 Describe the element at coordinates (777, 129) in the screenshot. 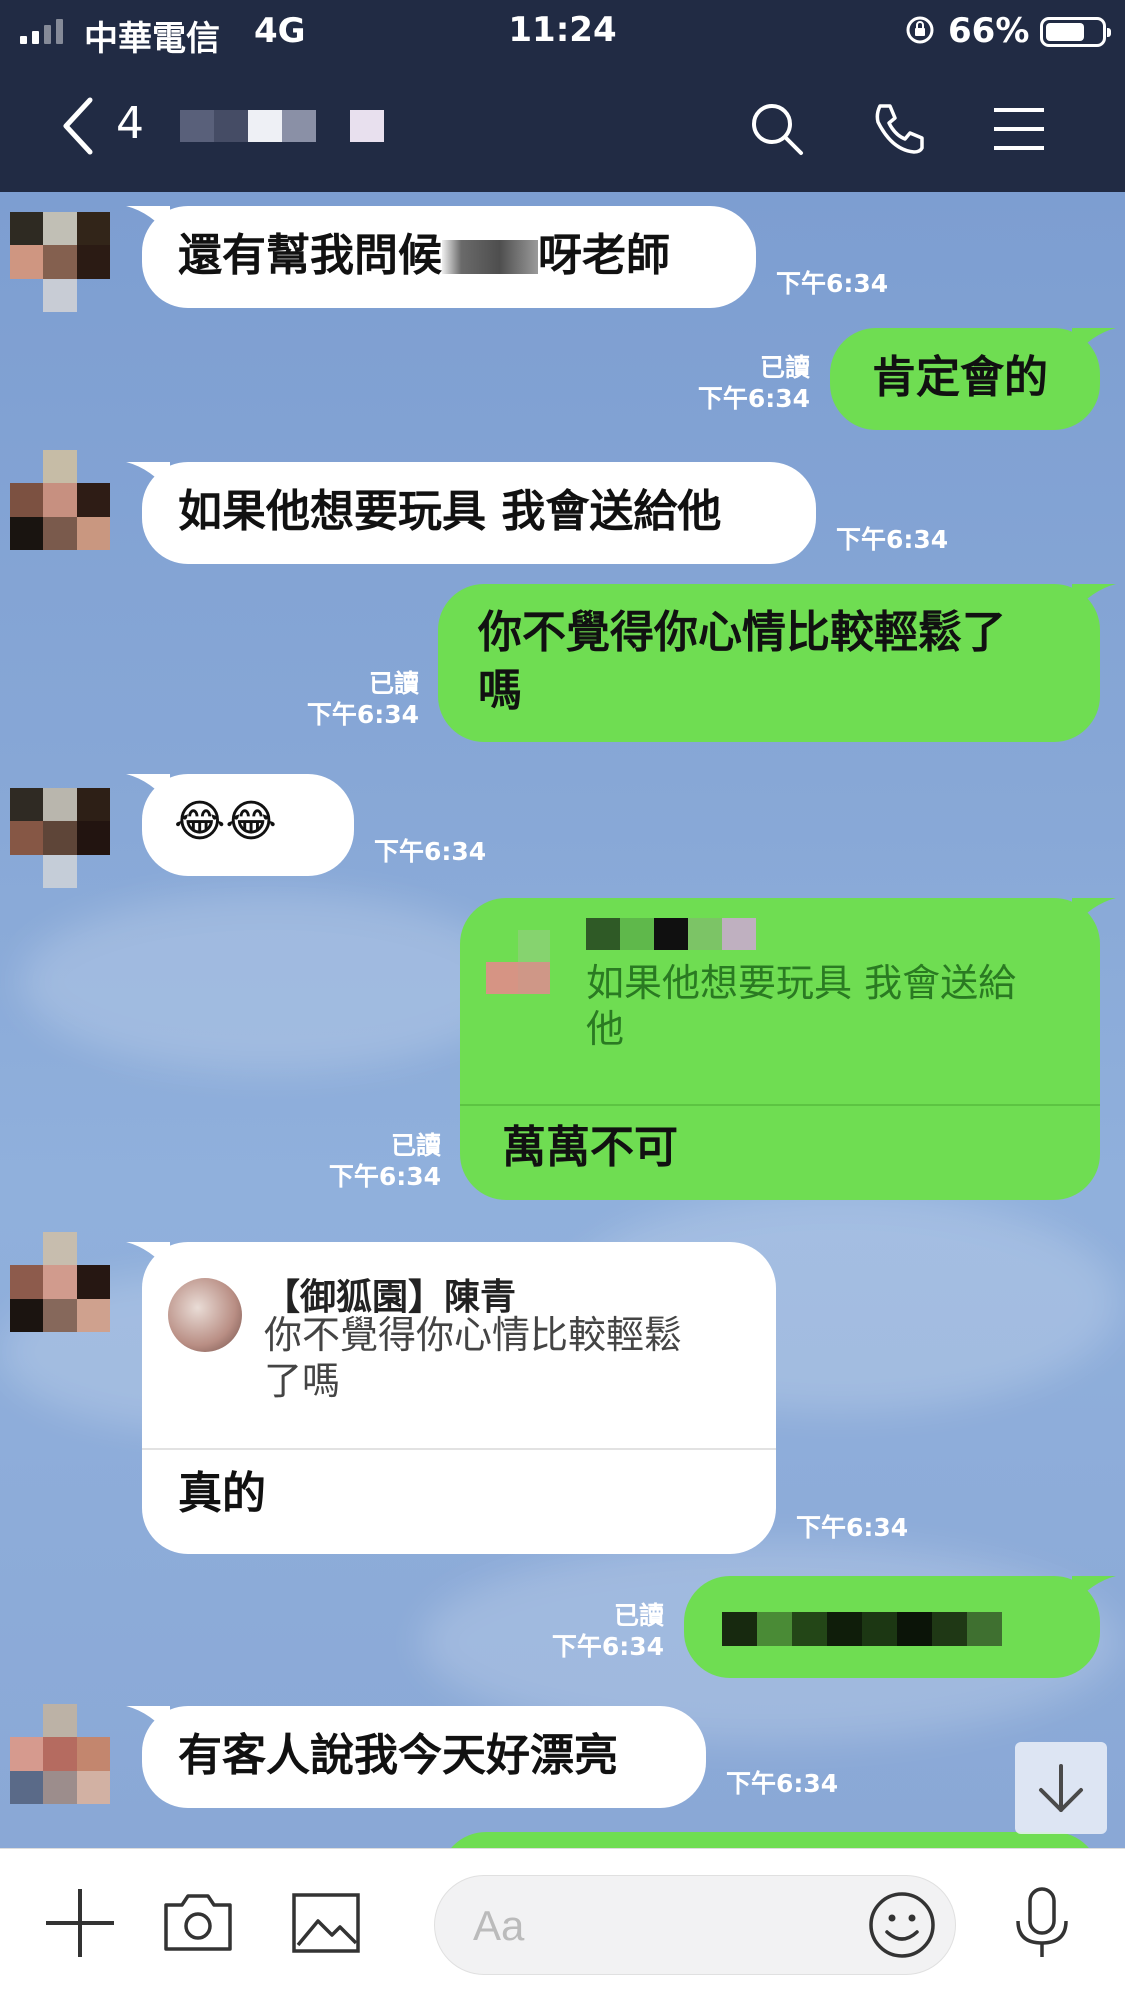

I see `search-icon` at that location.